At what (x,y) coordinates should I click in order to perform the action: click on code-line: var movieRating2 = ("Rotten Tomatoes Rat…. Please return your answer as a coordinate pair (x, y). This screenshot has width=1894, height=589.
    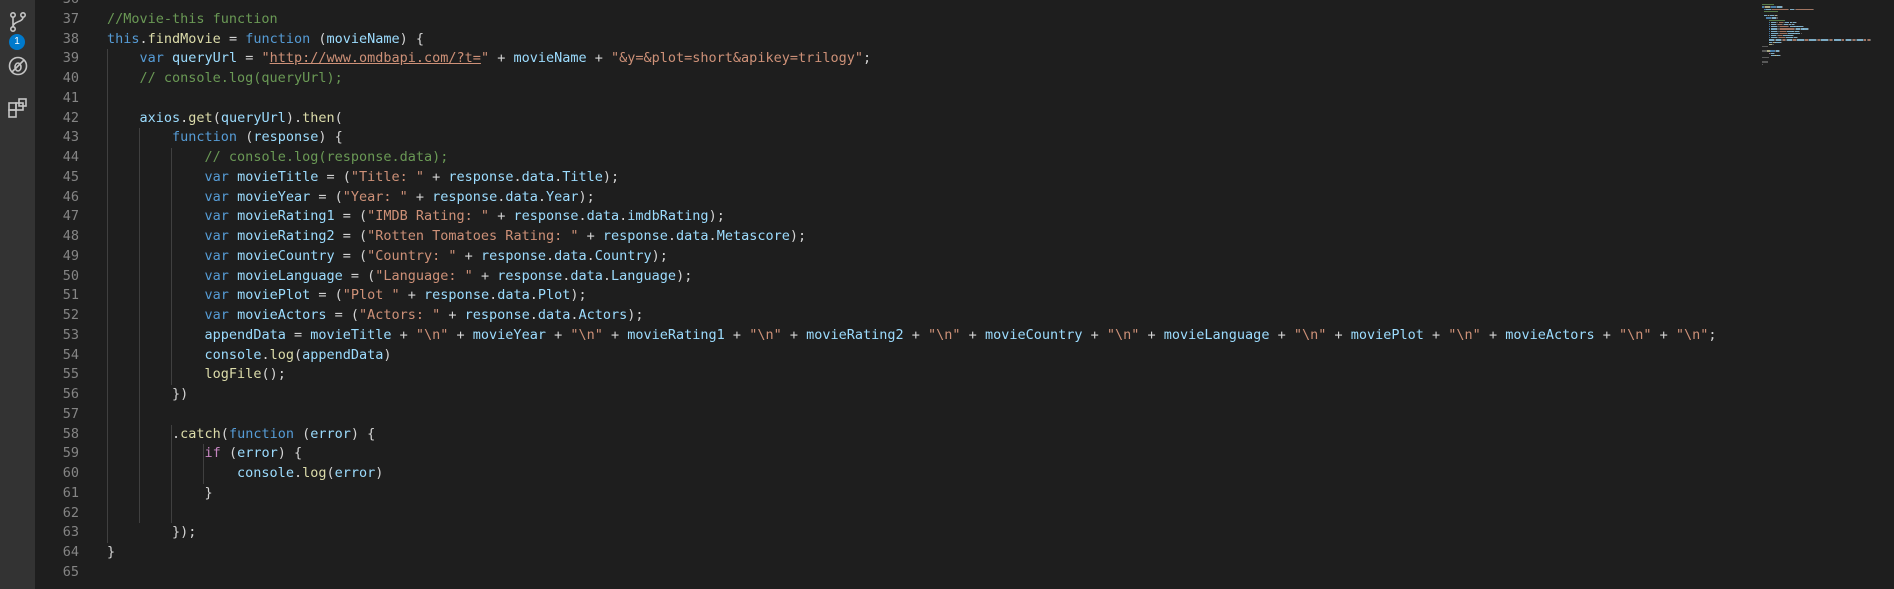
    Looking at the image, I should click on (457, 237).